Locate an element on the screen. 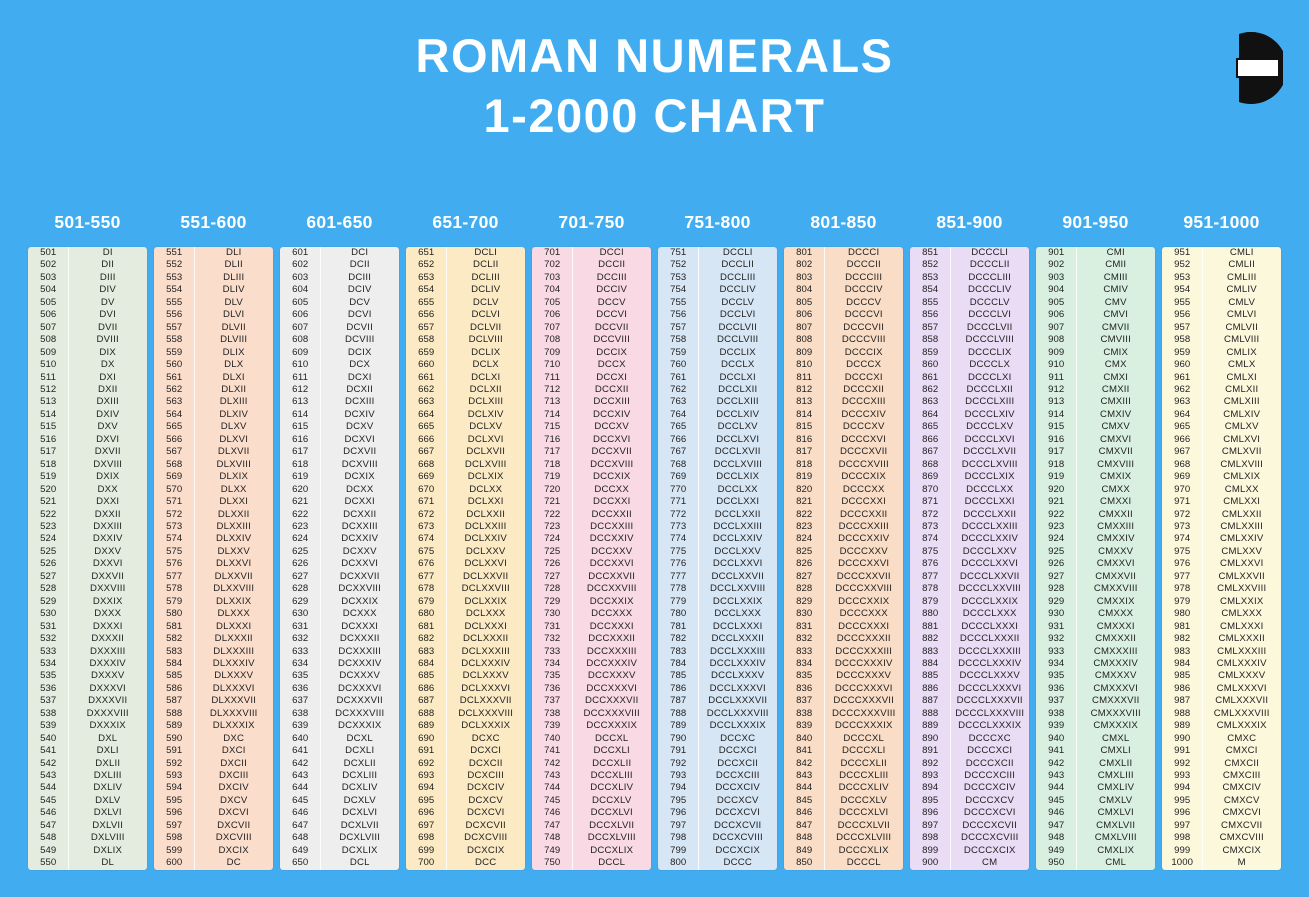  table-row: 998 CMXCVIII is located at coordinates (1221, 838).